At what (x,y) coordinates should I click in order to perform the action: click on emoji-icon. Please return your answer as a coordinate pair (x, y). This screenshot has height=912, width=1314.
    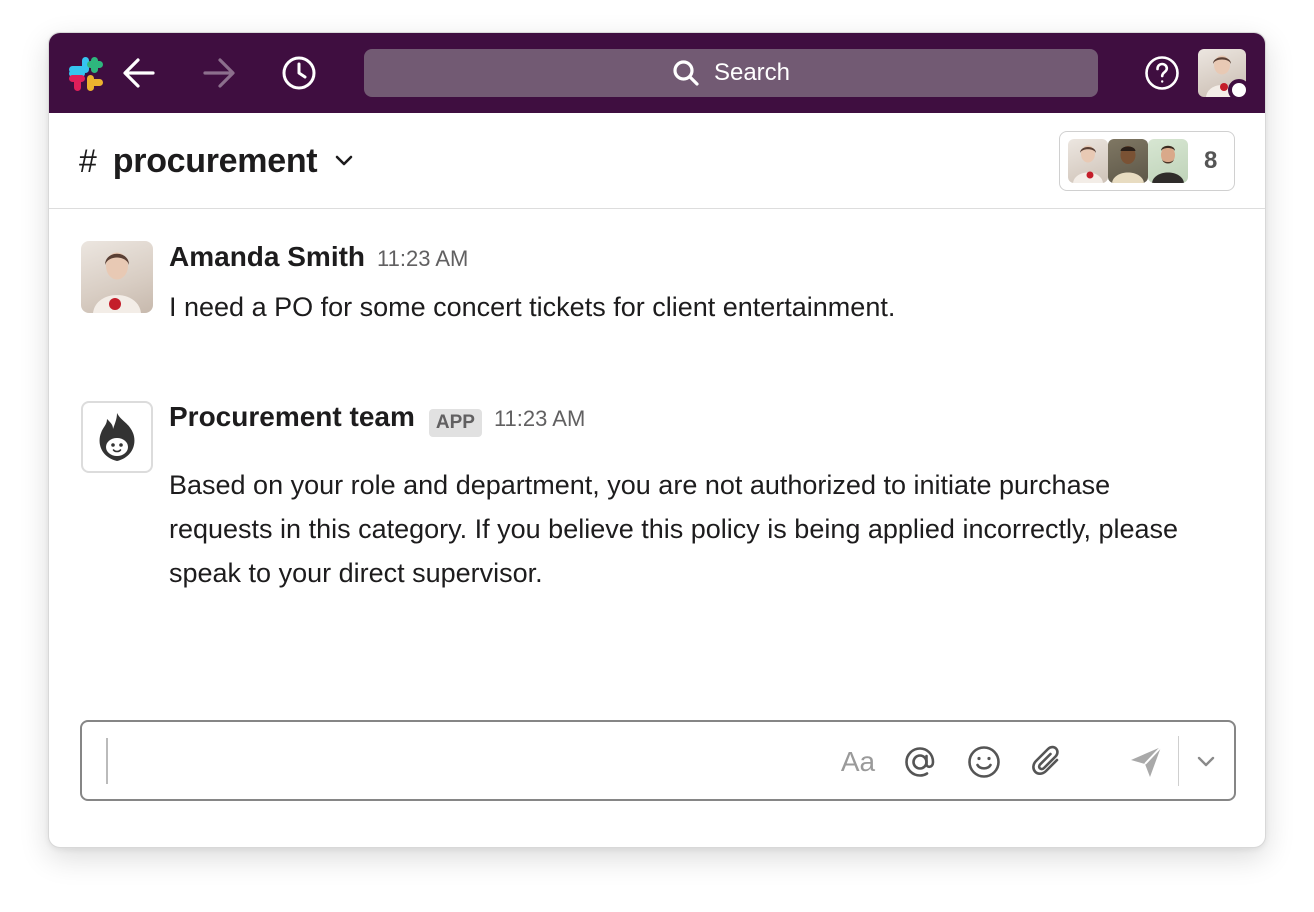
    Looking at the image, I should click on (984, 762).